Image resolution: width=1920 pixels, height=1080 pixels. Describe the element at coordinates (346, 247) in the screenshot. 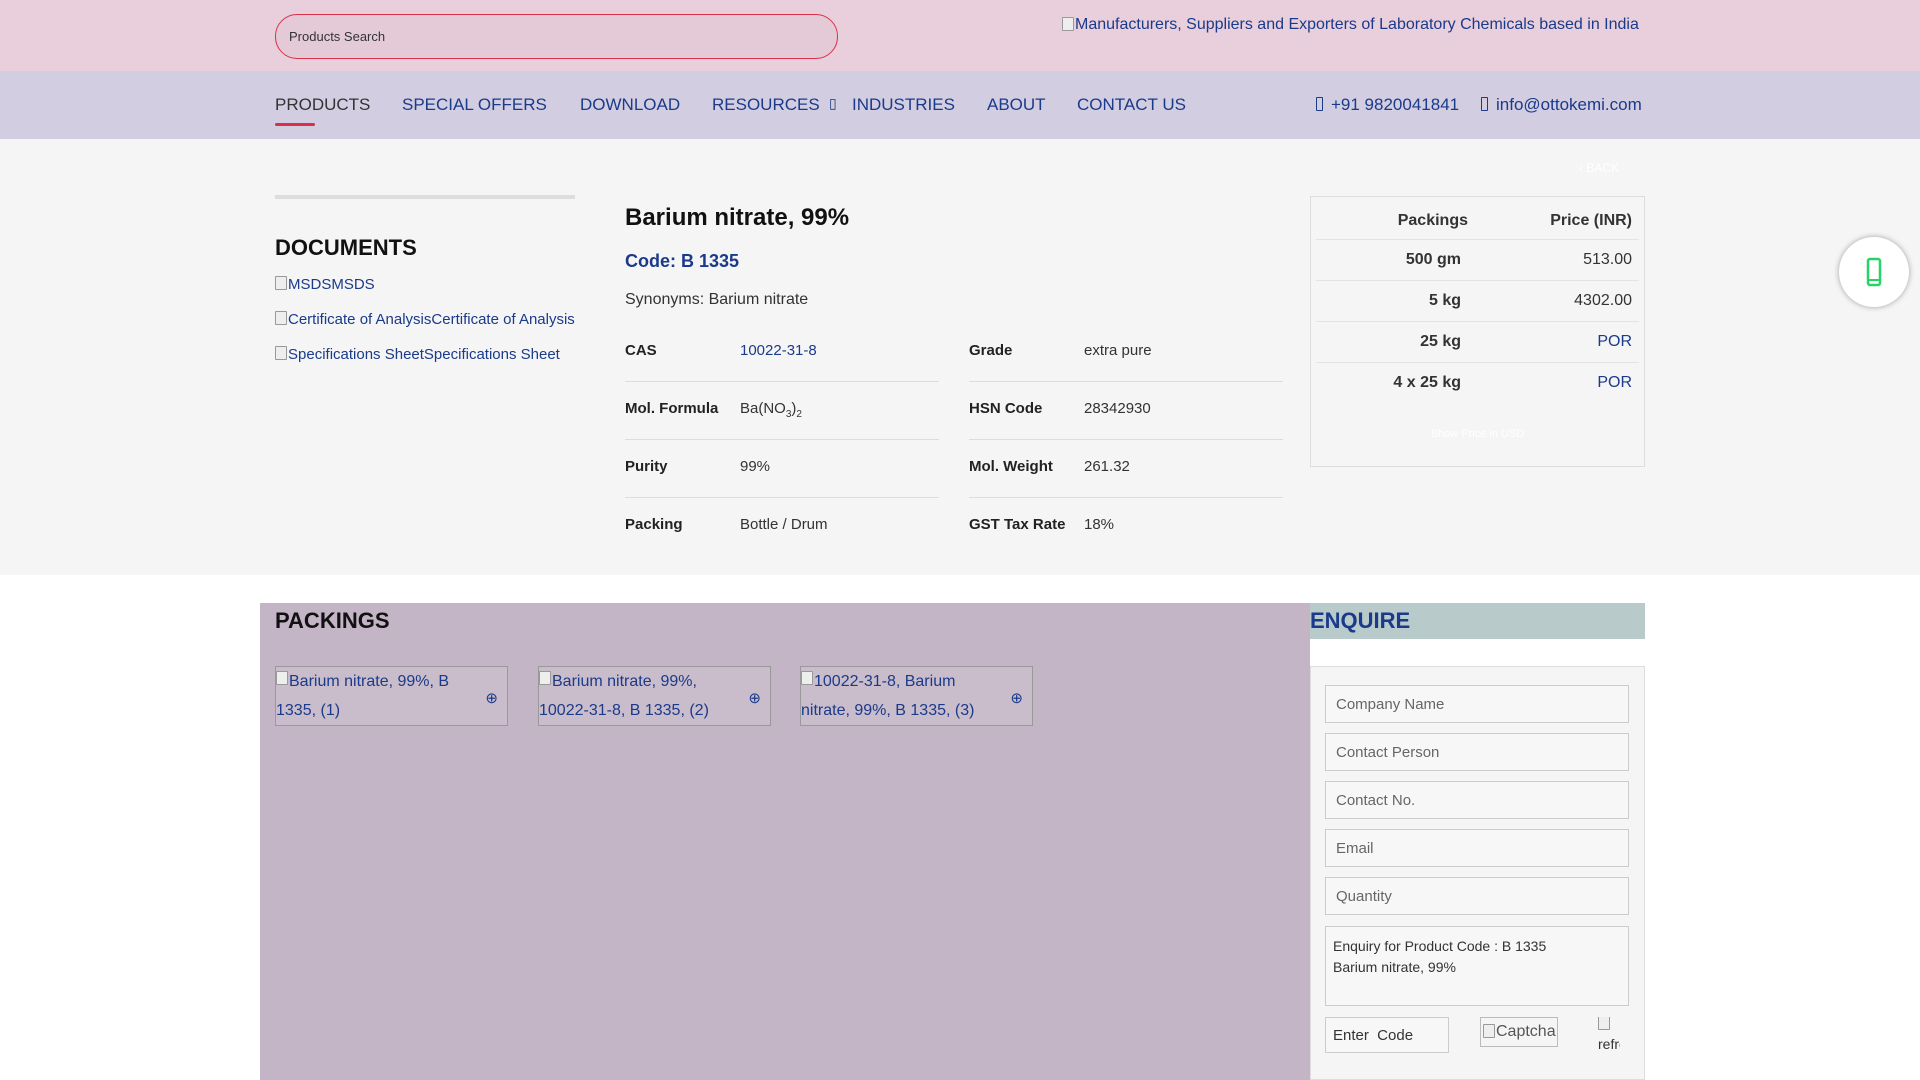

I see `documents-heading: DOCUMENTS` at that location.